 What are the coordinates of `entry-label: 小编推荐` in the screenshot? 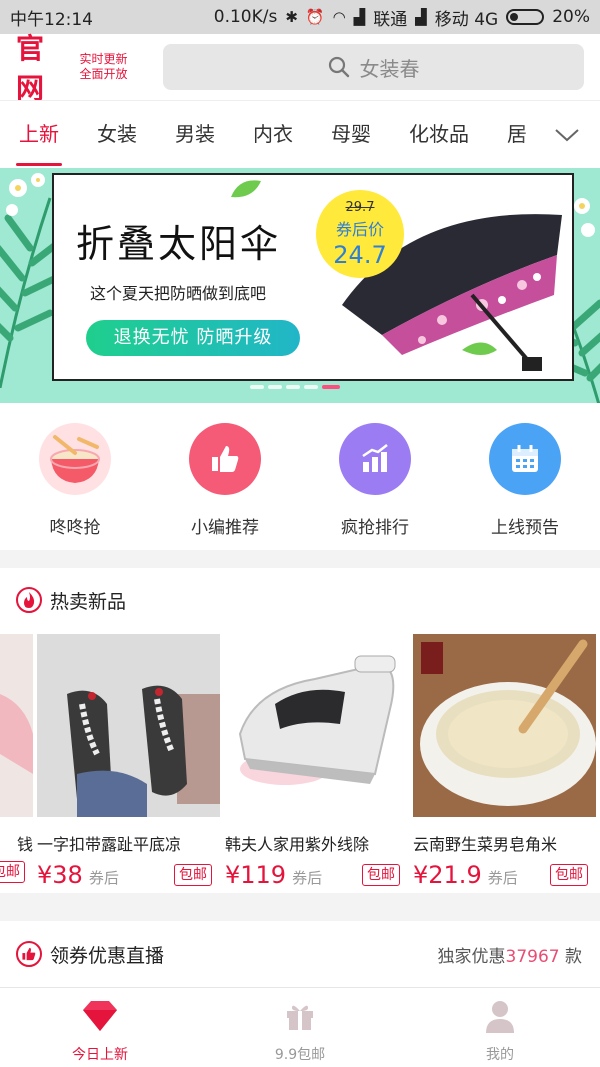 It's located at (225, 528).